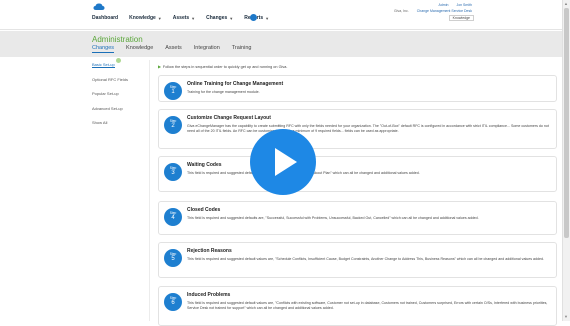 The image size is (570, 326). I want to click on step-number: 3, so click(173, 173).